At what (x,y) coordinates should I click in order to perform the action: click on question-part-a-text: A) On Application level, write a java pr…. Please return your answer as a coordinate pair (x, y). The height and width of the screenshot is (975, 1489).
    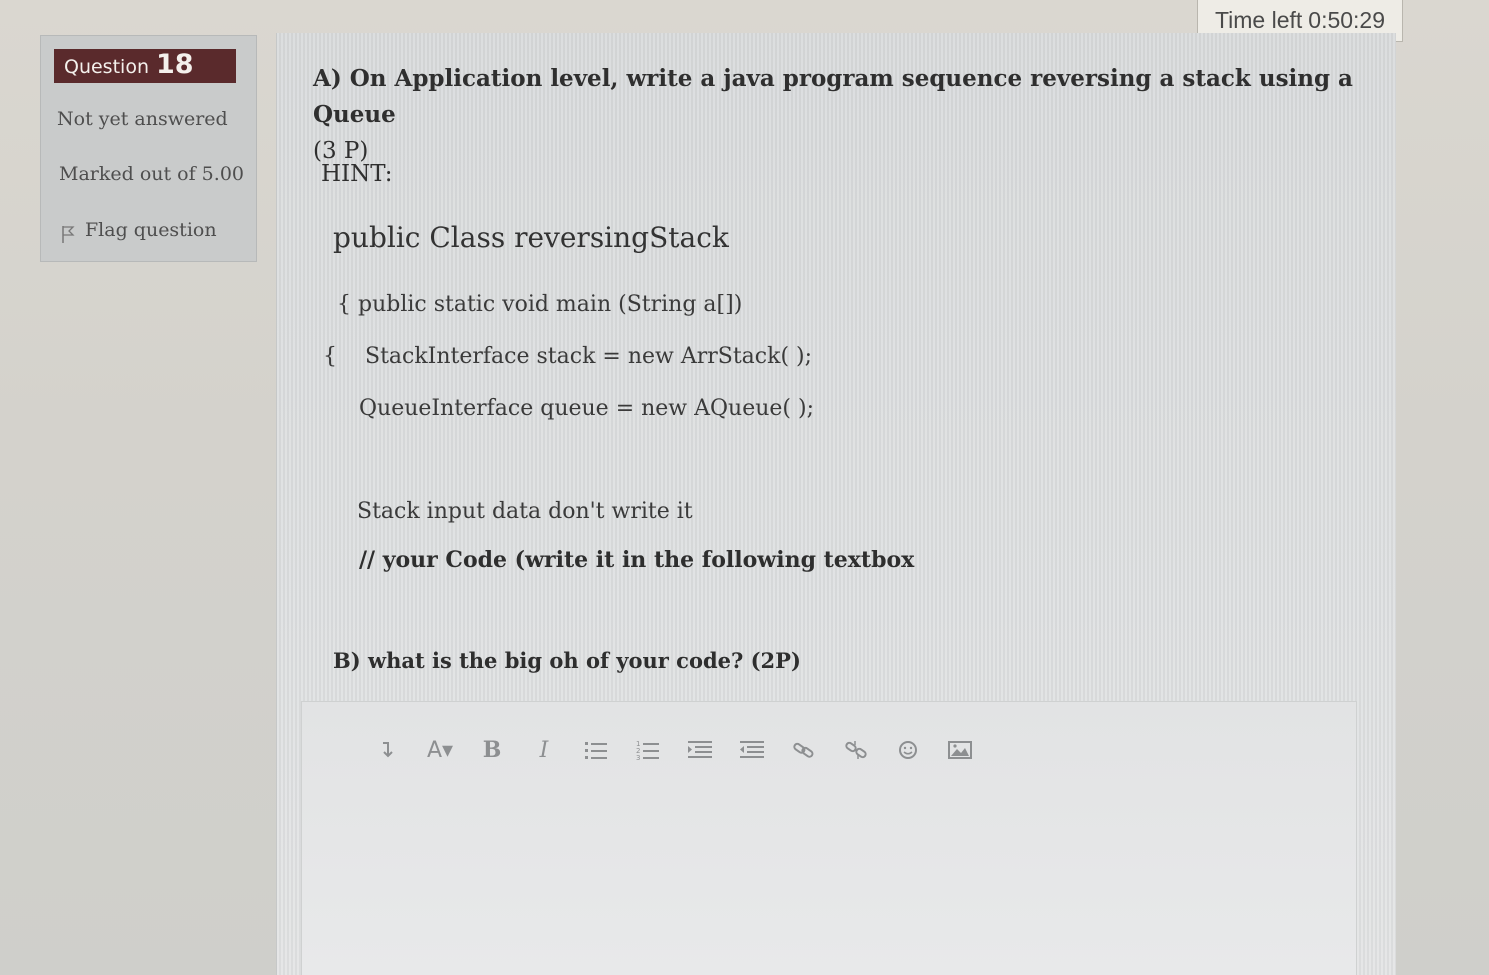
    Looking at the image, I should click on (833, 96).